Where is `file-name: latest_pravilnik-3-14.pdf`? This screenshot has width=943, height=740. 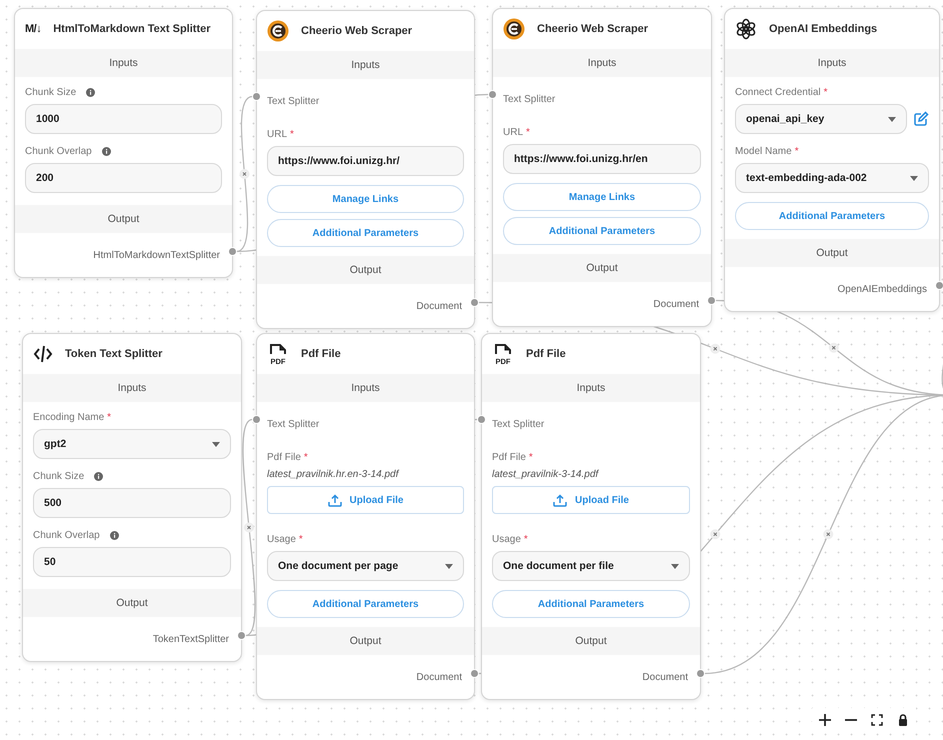
file-name: latest_pravilnik-3-14.pdf is located at coordinates (546, 474).